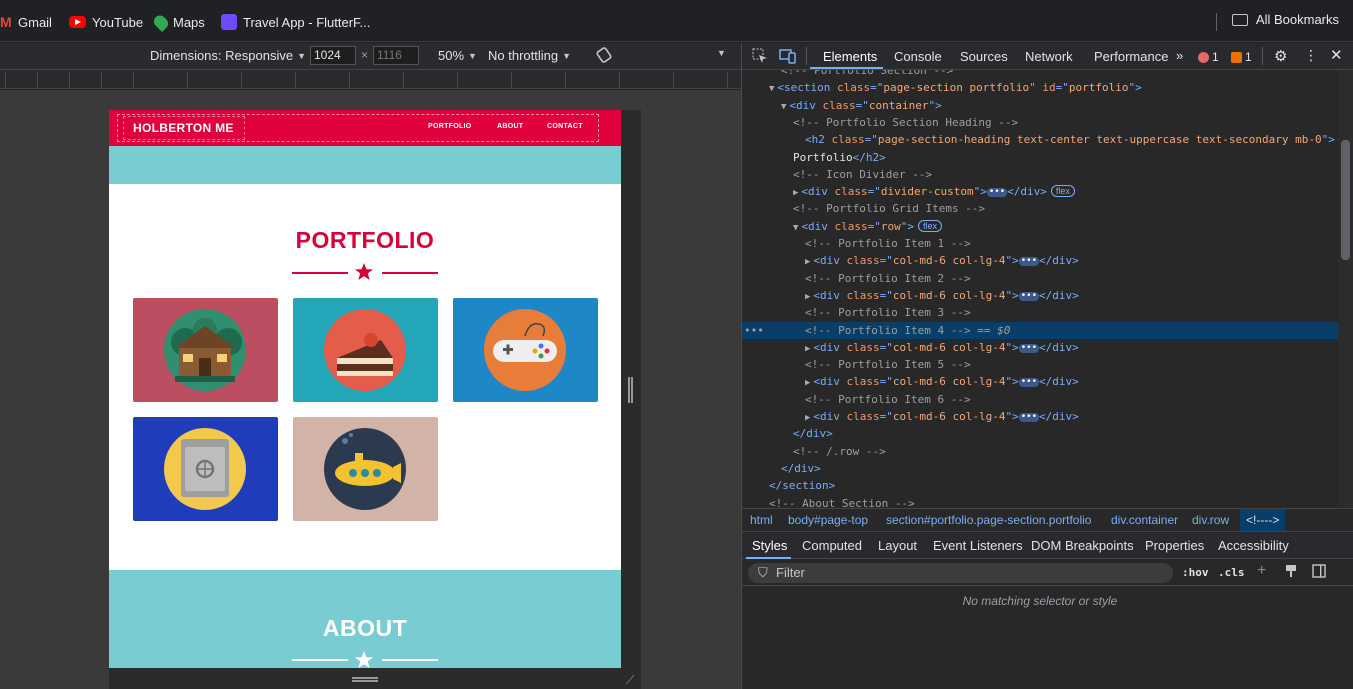 Image resolution: width=1353 pixels, height=689 pixels. Describe the element at coordinates (457, 55) in the screenshot. I see `zoom-dropdown: 50% ▼` at that location.